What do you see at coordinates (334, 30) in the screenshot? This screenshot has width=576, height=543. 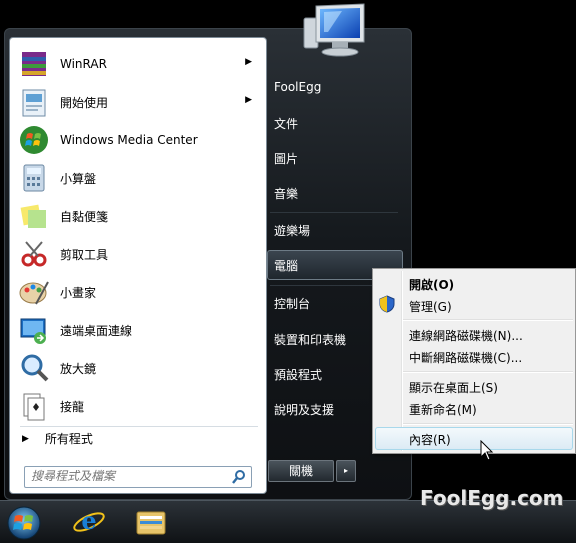 I see `computer-monitor-icon` at bounding box center [334, 30].